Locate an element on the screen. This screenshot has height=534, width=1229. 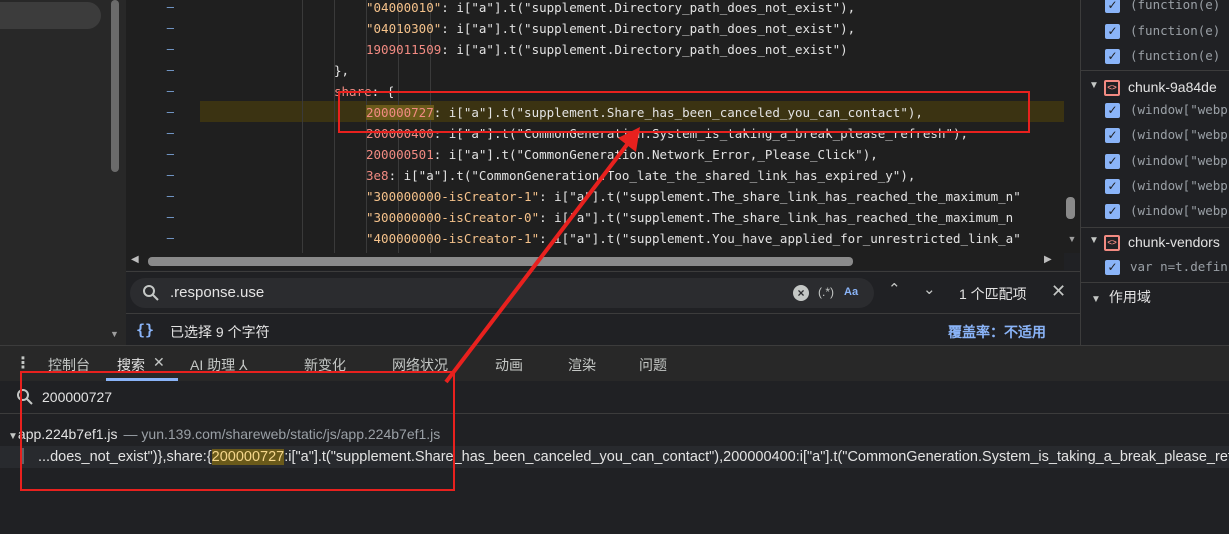
code-key: "300000000-isCreator-0" is located at coordinates (453, 217).